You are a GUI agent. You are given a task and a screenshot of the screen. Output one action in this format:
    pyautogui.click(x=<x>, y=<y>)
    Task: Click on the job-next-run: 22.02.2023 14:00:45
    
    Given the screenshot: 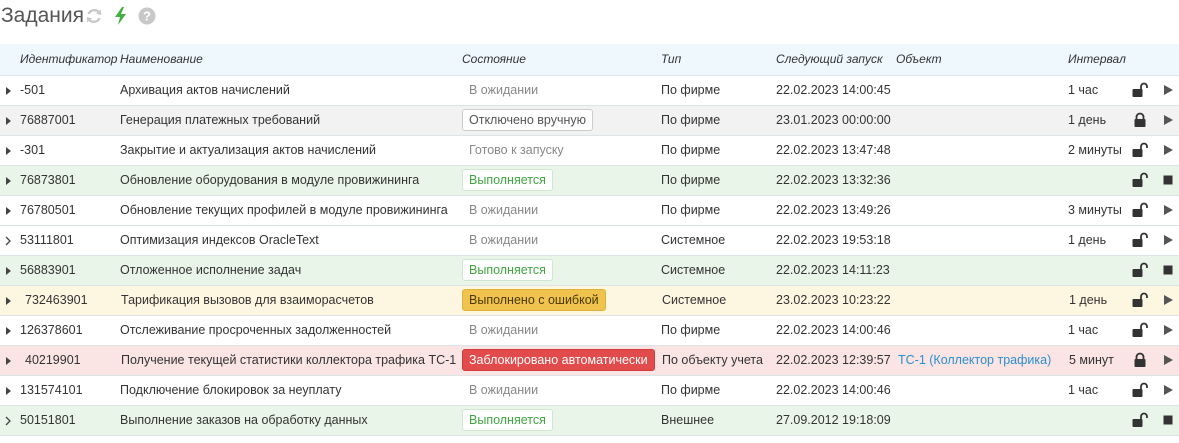 What is the action you would take?
    pyautogui.click(x=833, y=90)
    